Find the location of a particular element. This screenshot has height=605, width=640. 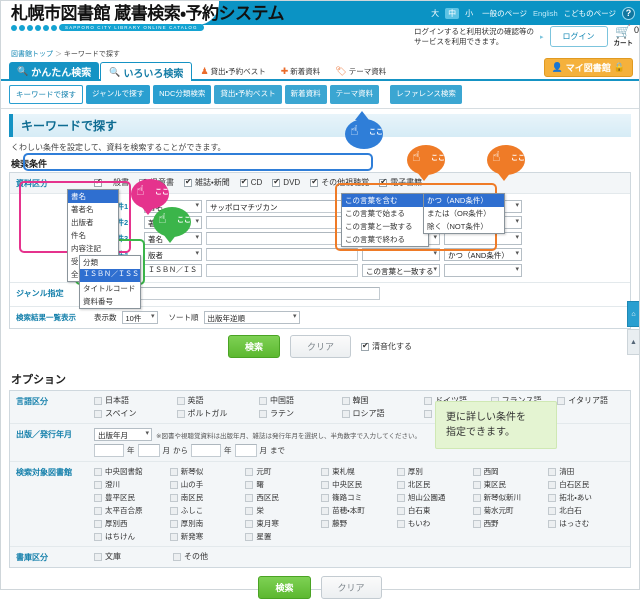

join-option-or: または（OR条件） is located at coordinates (464, 213).